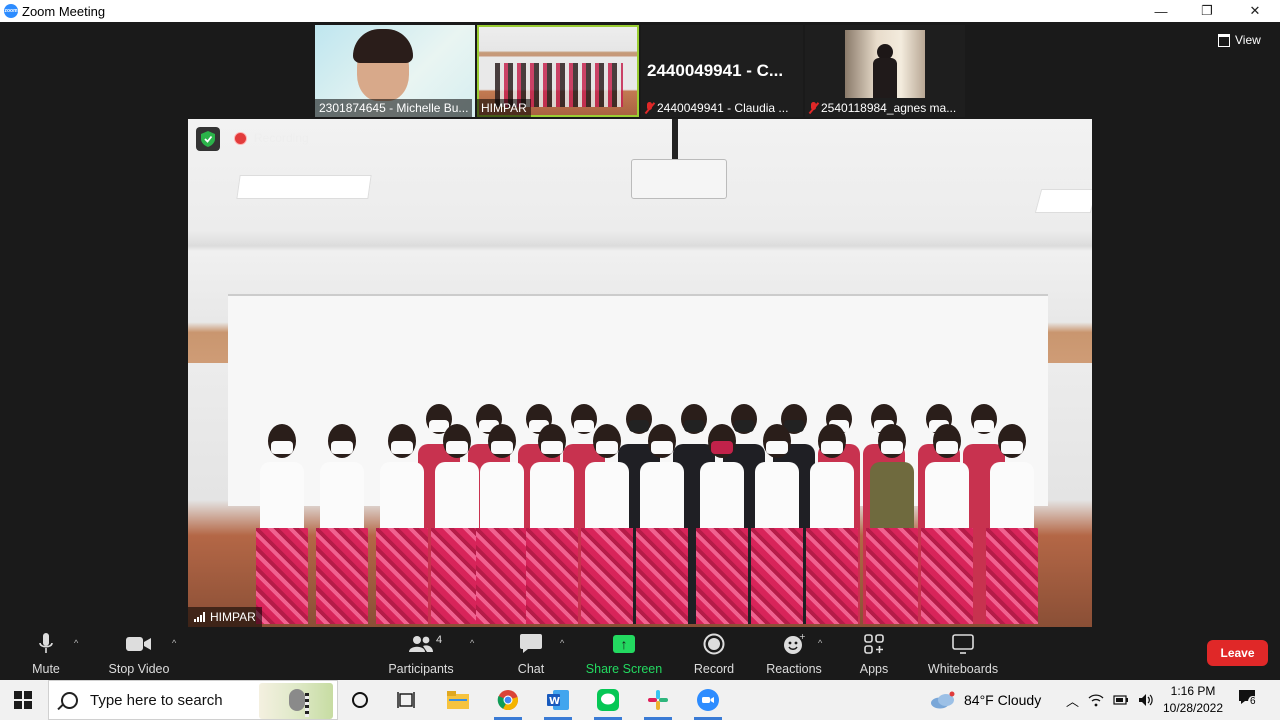 Image resolution: width=1280 pixels, height=720 pixels. Describe the element at coordinates (23, 700) in the screenshot. I see `windows-start-icon` at that location.